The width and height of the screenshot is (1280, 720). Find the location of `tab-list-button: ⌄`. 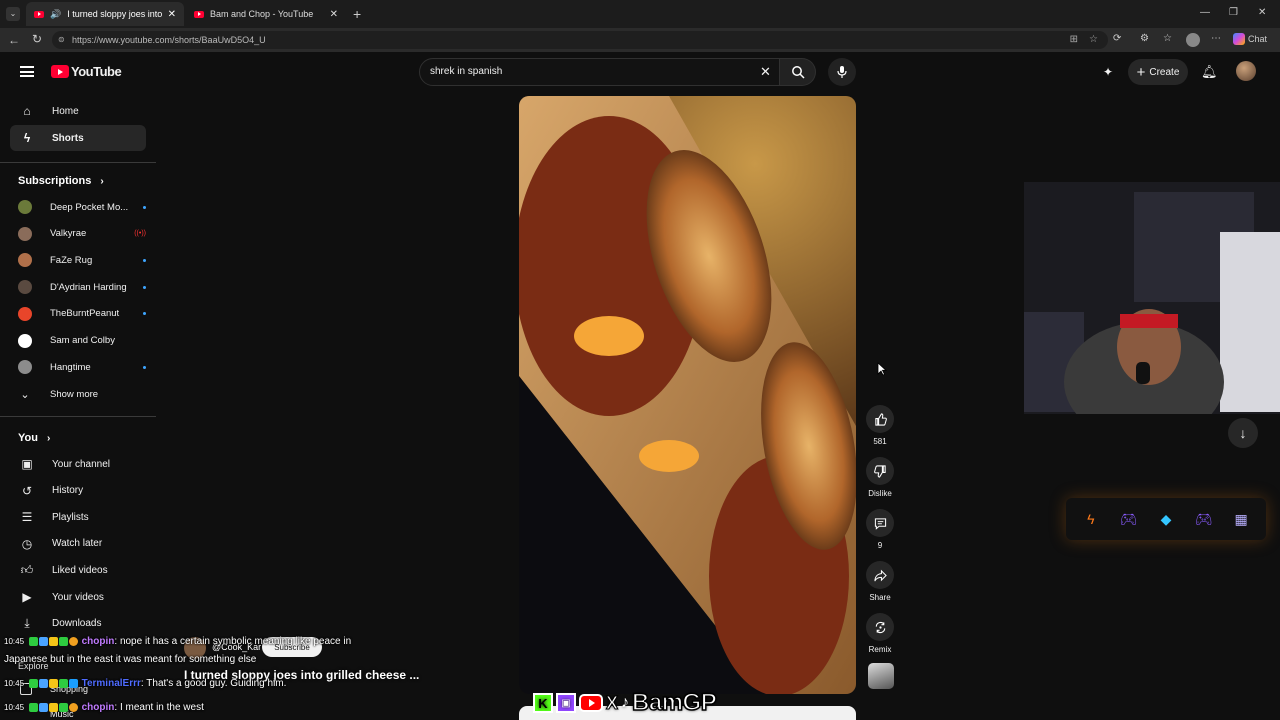

tab-list-button: ⌄ is located at coordinates (13, 14).